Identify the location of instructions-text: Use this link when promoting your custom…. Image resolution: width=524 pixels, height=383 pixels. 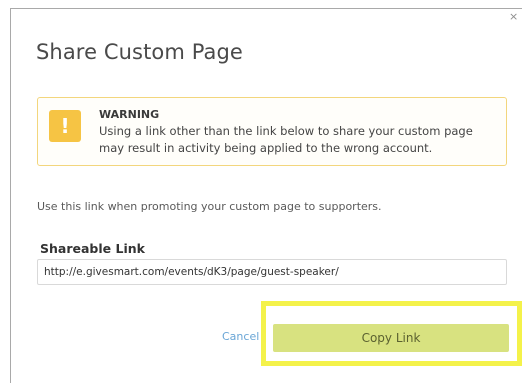
(209, 206).